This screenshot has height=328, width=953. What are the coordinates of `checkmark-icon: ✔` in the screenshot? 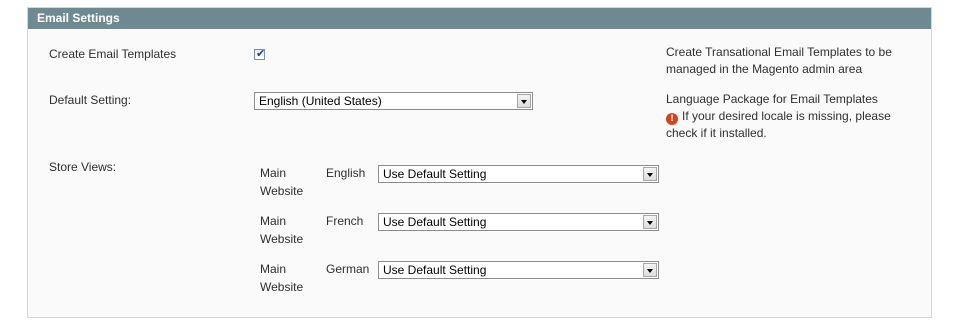 It's located at (261, 53).